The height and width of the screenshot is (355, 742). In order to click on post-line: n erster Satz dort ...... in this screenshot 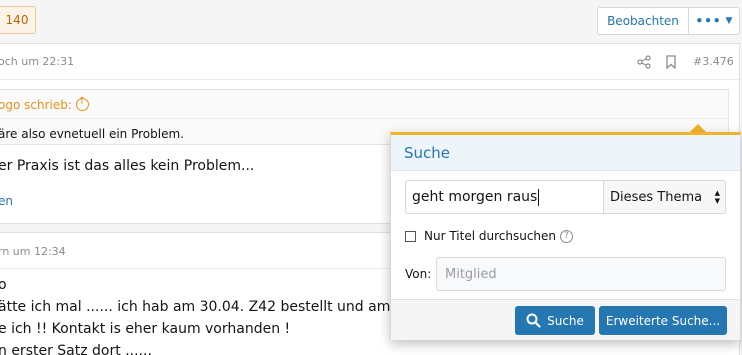, I will do `click(76, 349)`.